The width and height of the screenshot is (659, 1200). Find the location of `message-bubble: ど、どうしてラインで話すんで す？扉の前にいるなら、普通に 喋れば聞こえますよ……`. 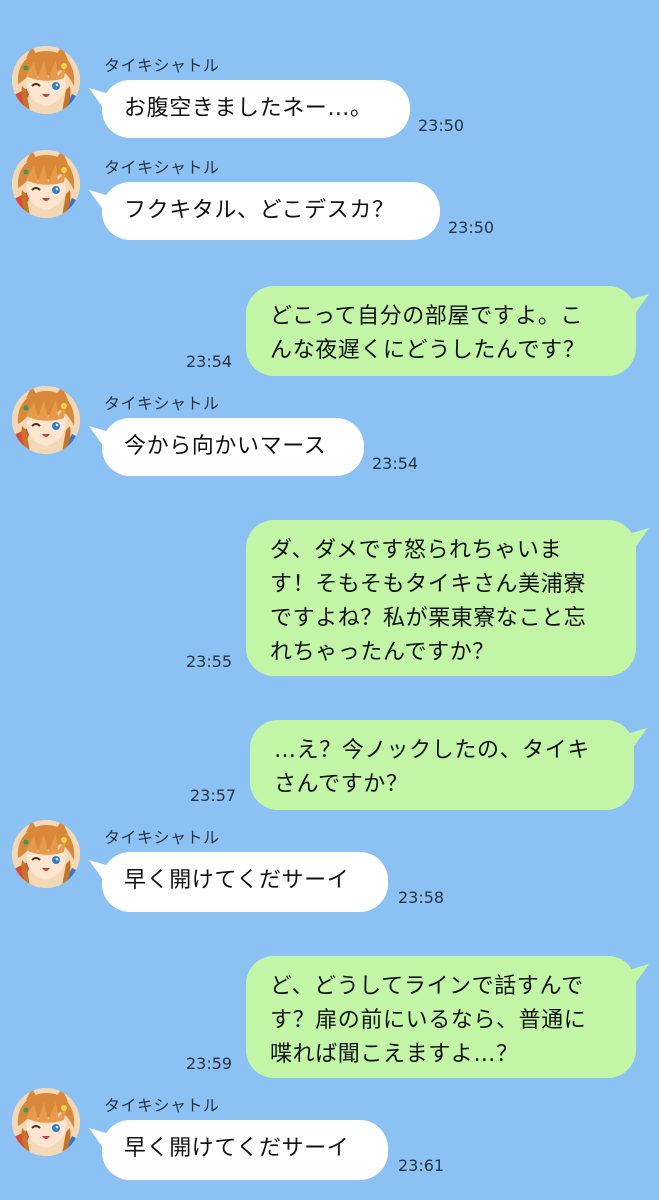

message-bubble: ど、どうしてラインで話すんで す？扉の前にいるなら、普通に 喋れば聞こえますよ…… is located at coordinates (441, 1017).